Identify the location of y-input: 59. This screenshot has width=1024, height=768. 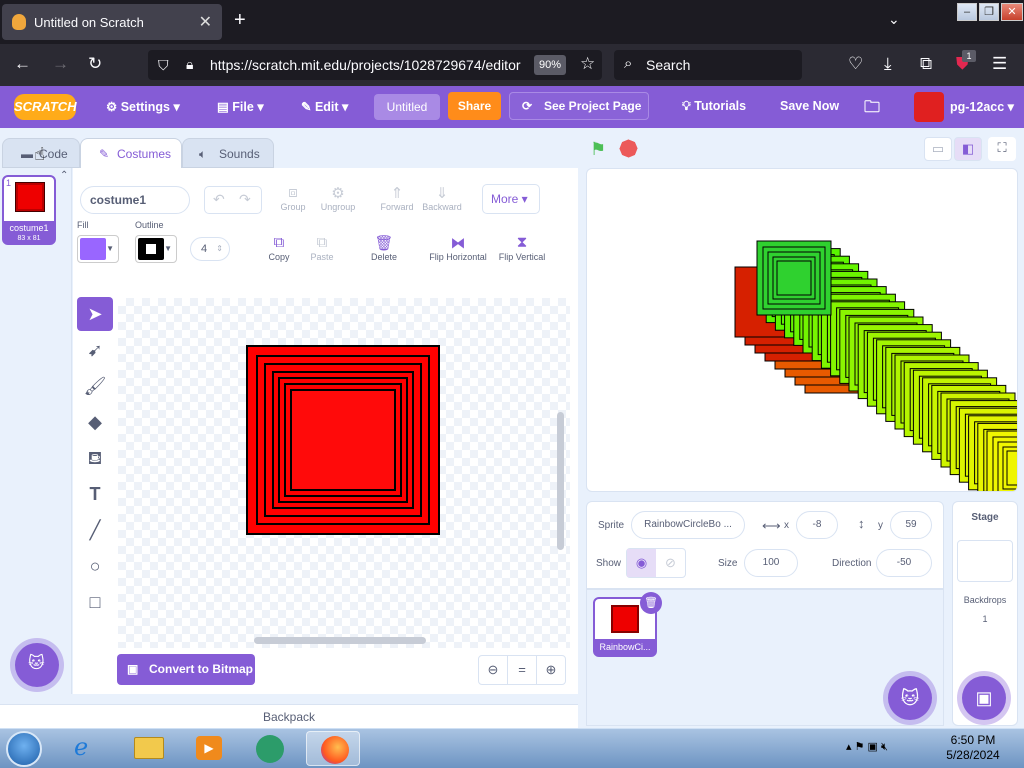
(911, 525).